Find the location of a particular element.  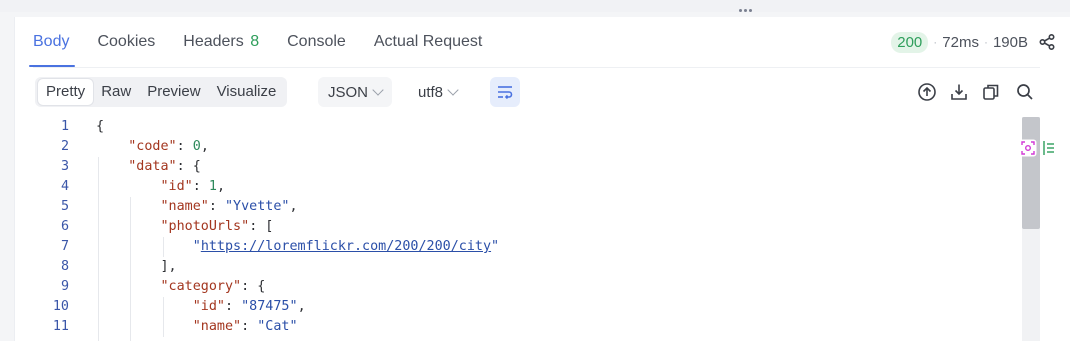

code-token: "Yvette" is located at coordinates (257, 206).